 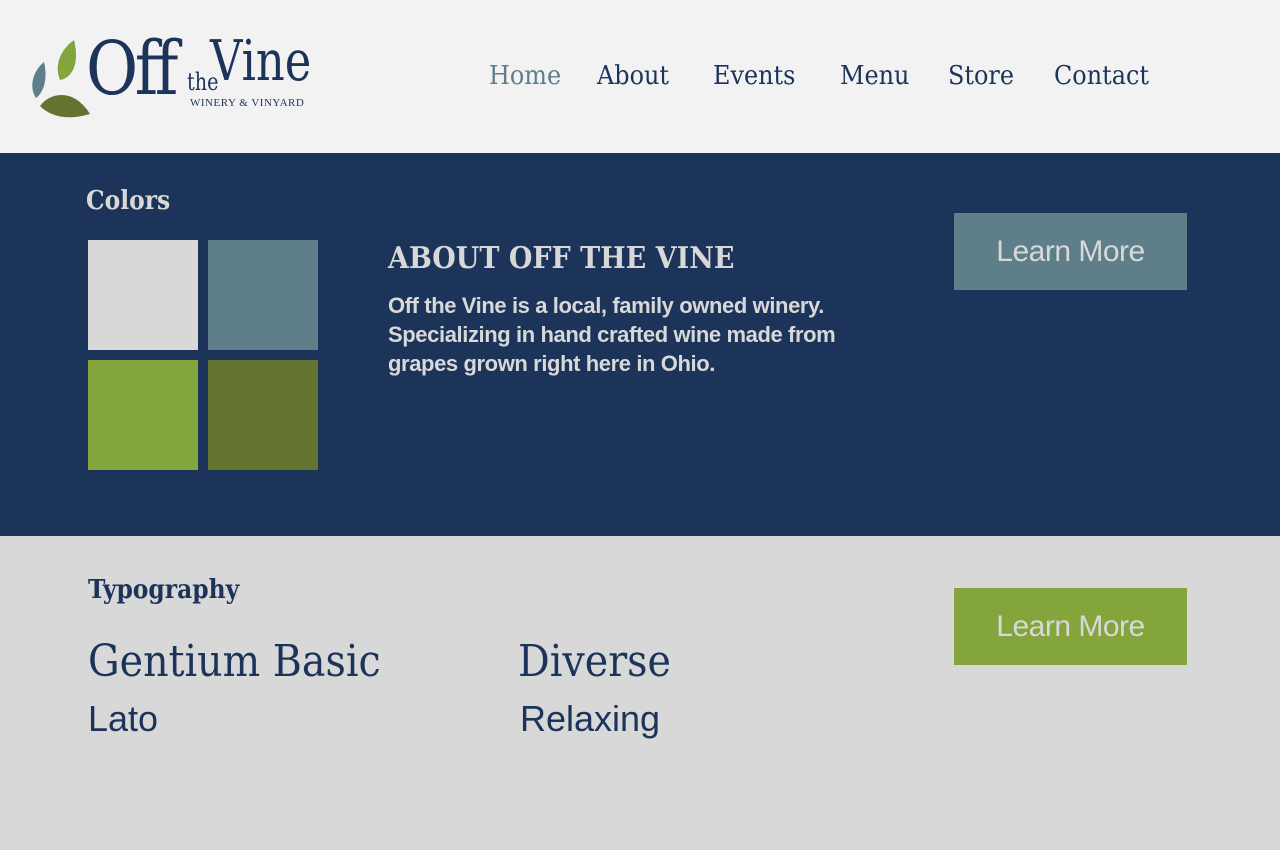 What do you see at coordinates (263, 415) in the screenshot?
I see `color-swatch-olive` at bounding box center [263, 415].